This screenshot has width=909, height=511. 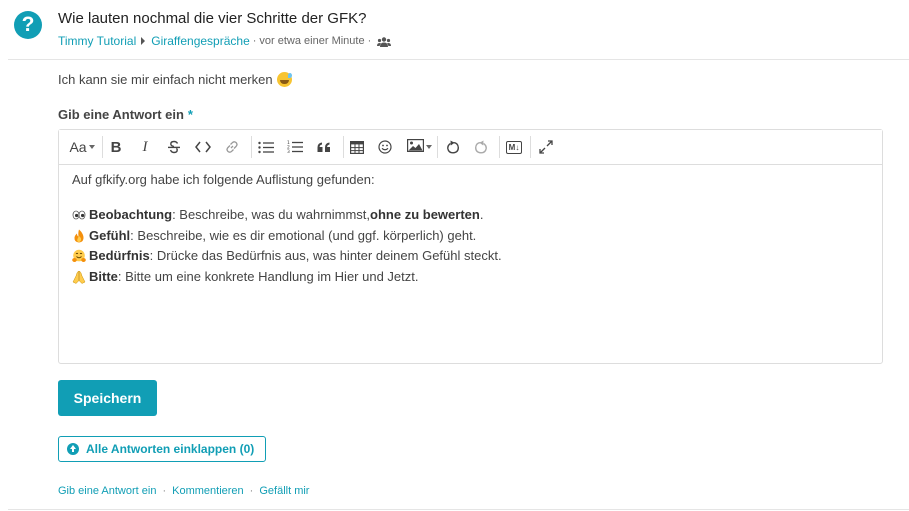 I want to click on fire-emoji-icon, so click(x=79, y=236).